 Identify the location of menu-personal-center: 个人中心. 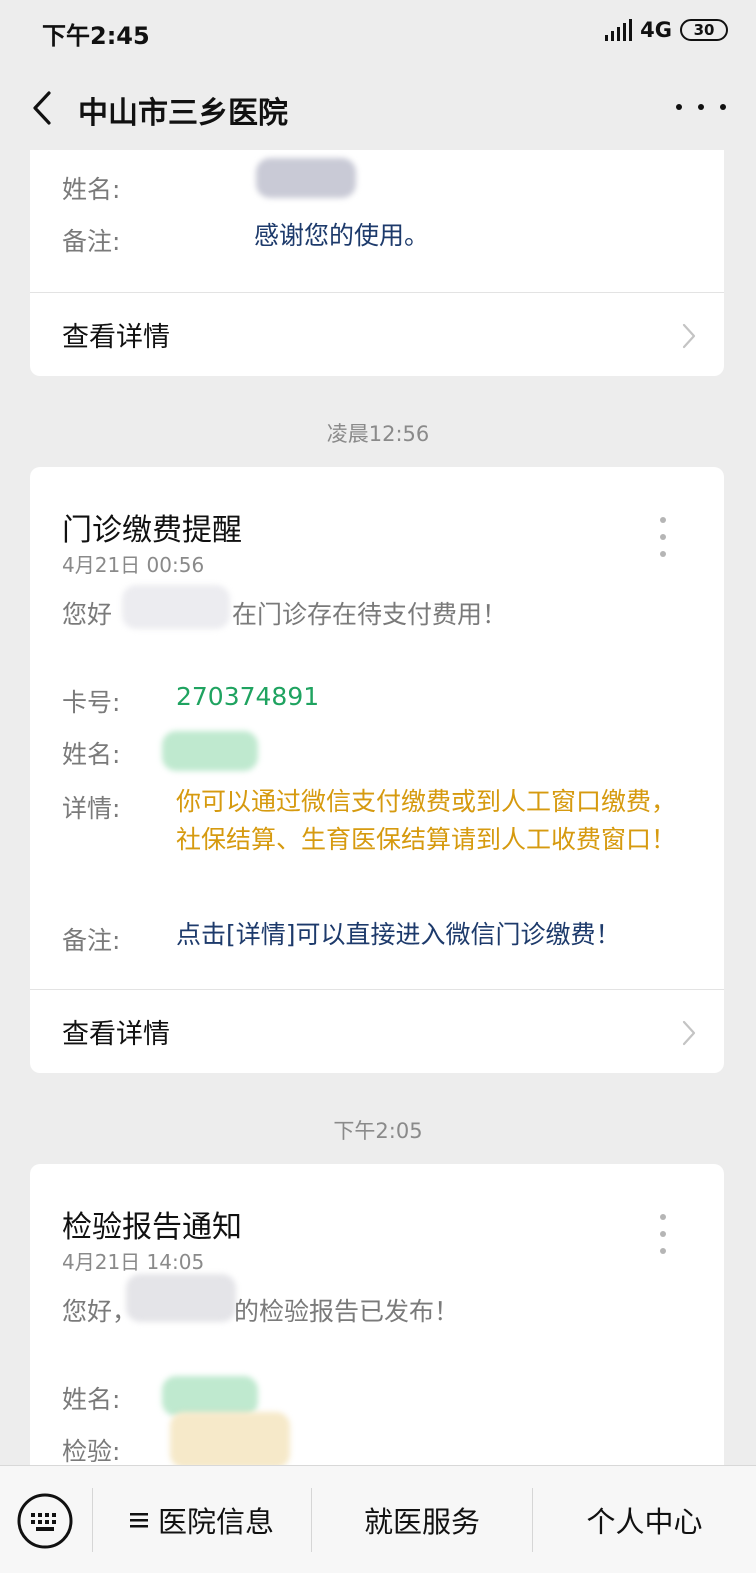
(644, 1519).